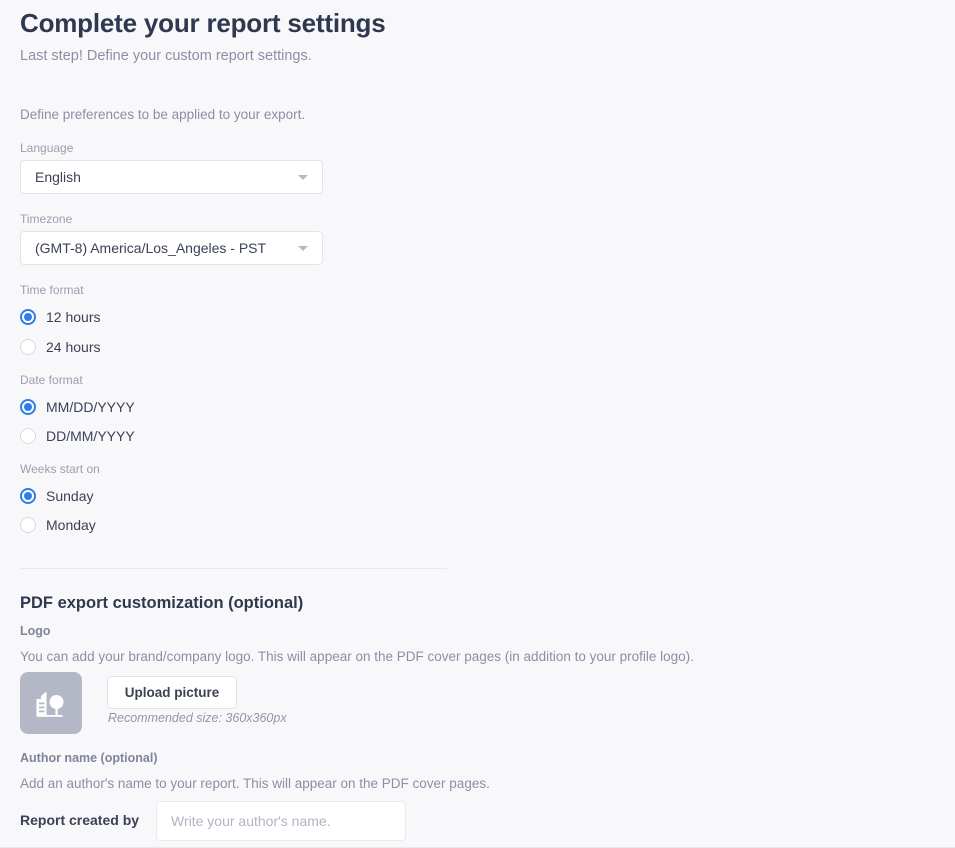  What do you see at coordinates (80, 820) in the screenshot?
I see `report-created-by-label: Report created by` at bounding box center [80, 820].